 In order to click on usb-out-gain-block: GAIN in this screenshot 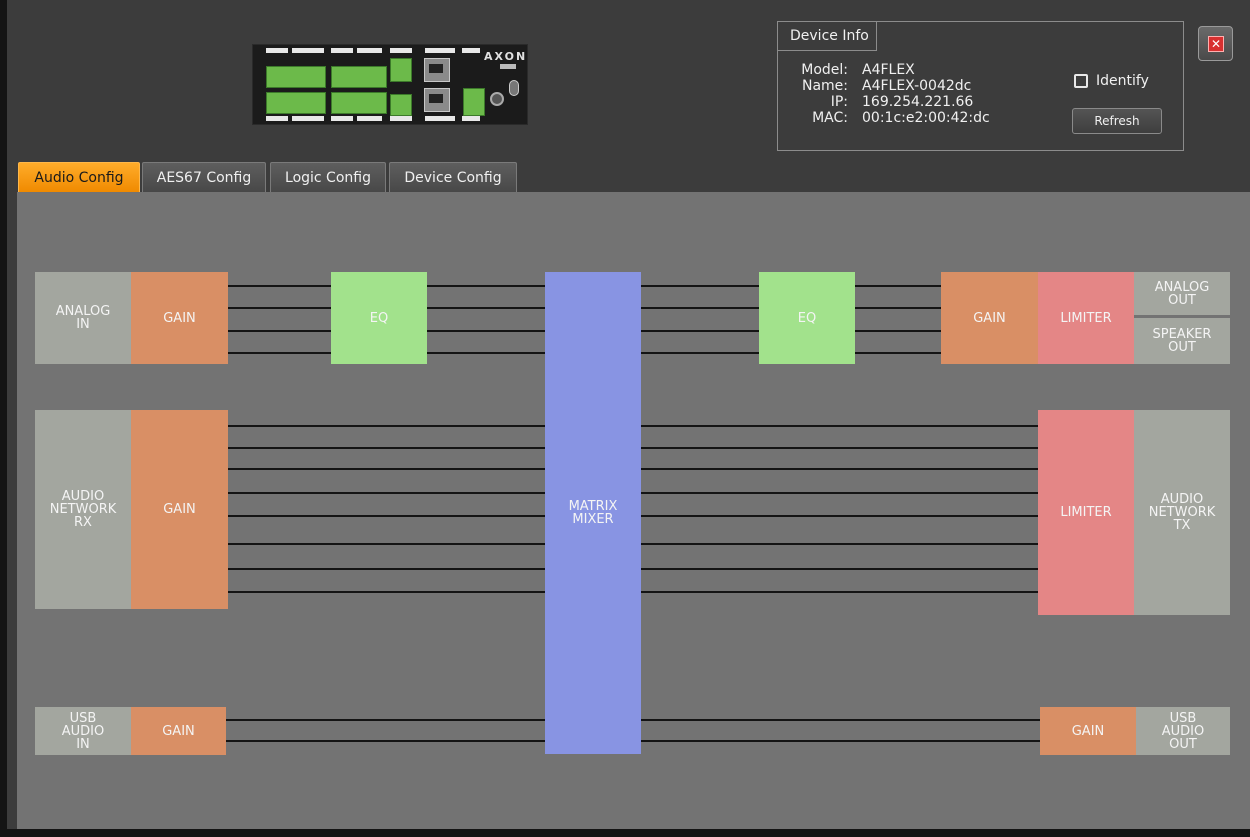, I will do `click(1088, 731)`.